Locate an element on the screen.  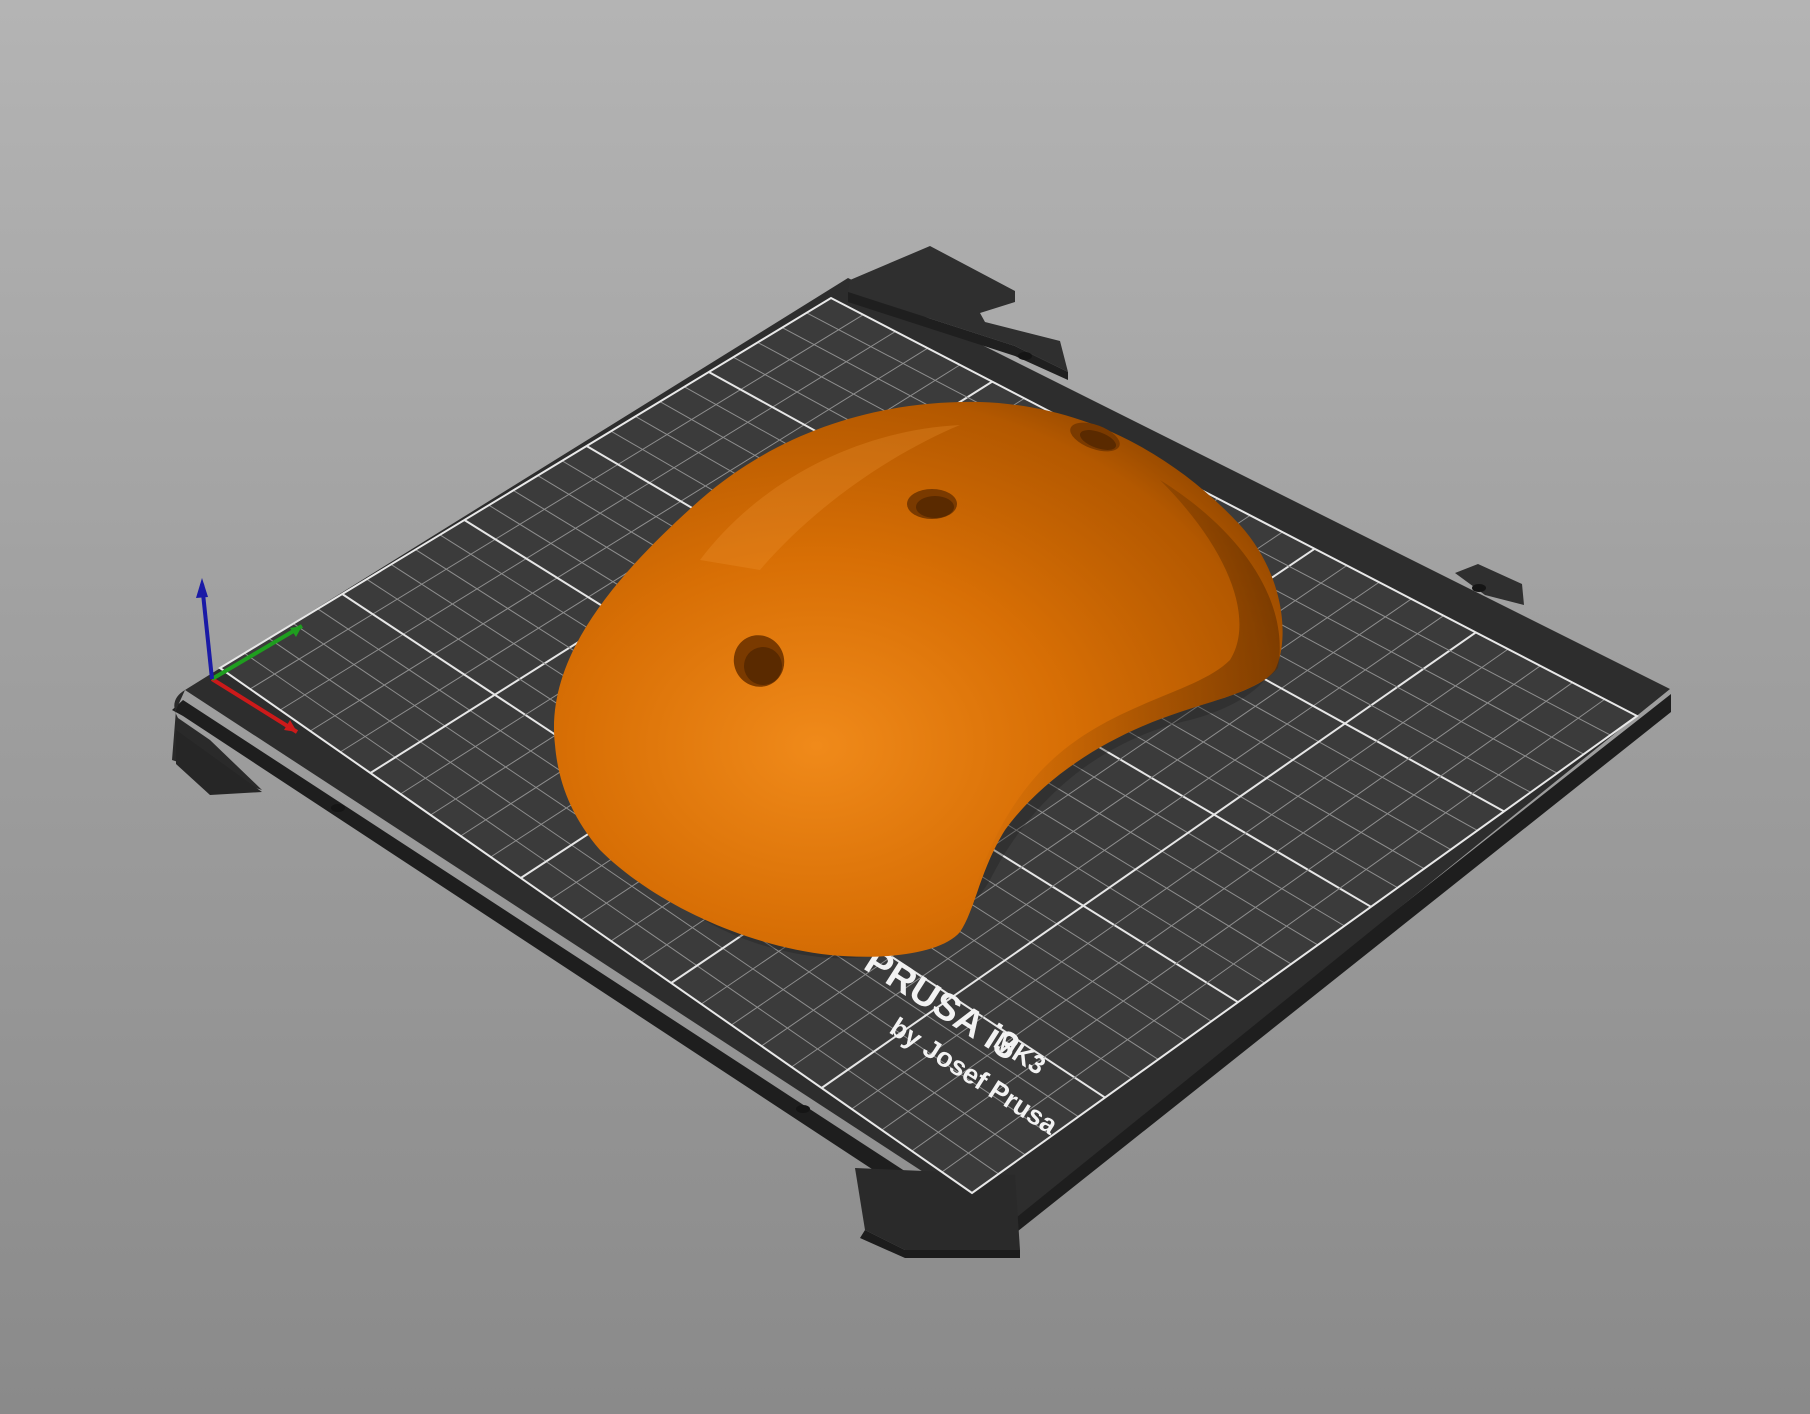
model-hole is located at coordinates (932, 504).